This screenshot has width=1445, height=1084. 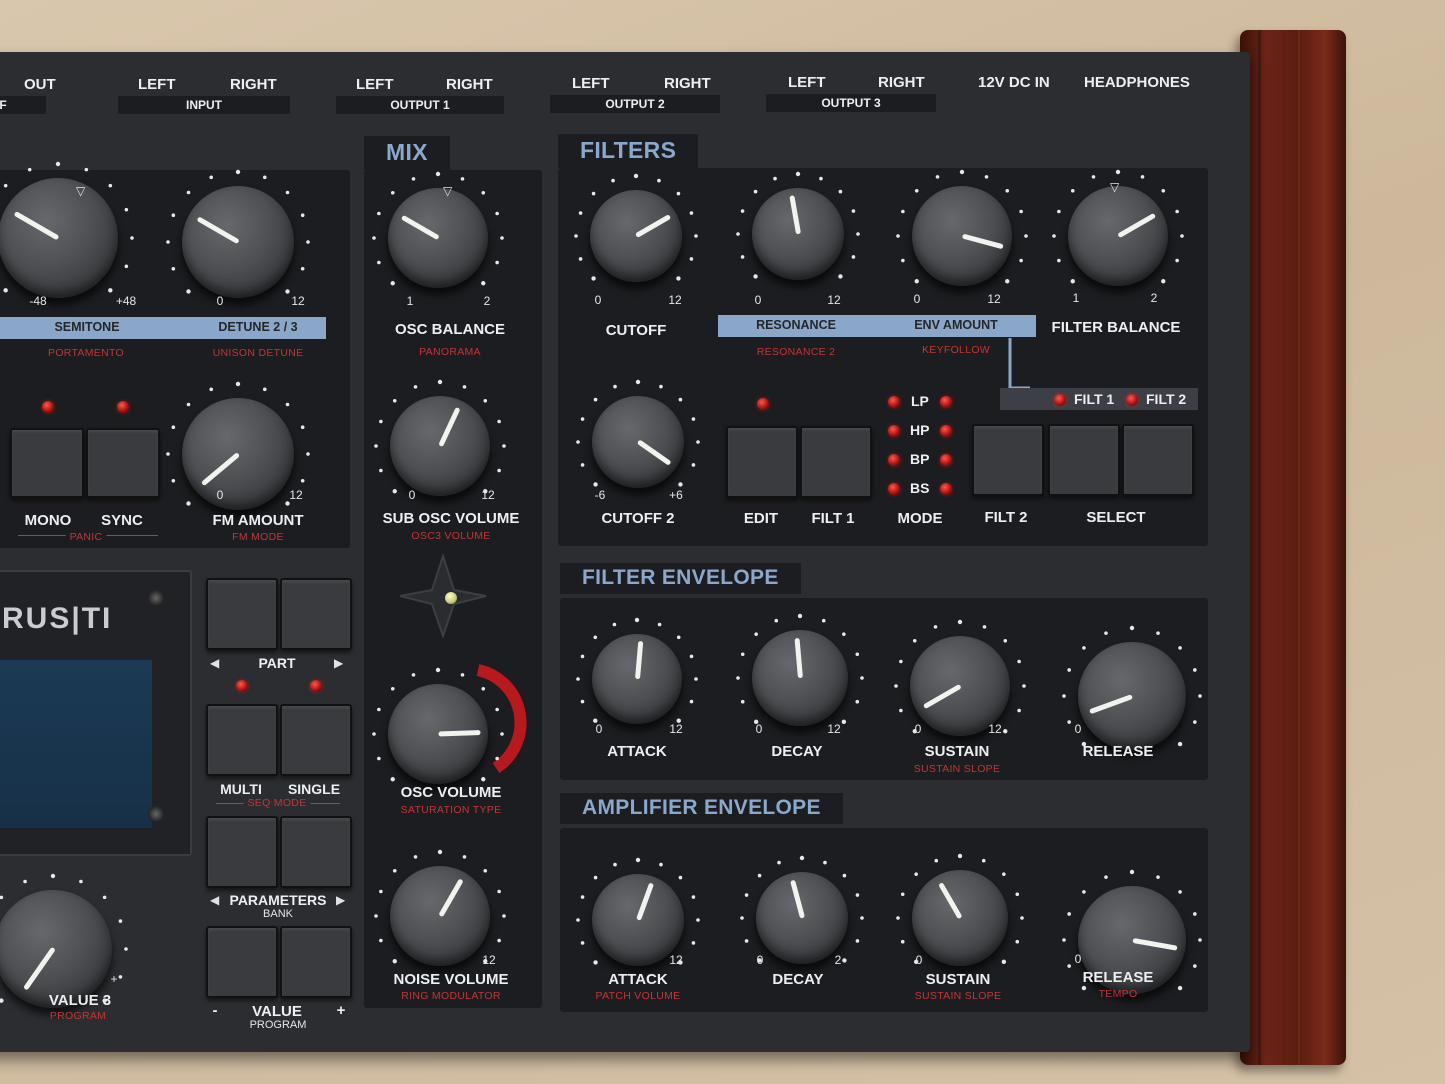 What do you see at coordinates (316, 852) in the screenshot?
I see `parameters-next-button` at bounding box center [316, 852].